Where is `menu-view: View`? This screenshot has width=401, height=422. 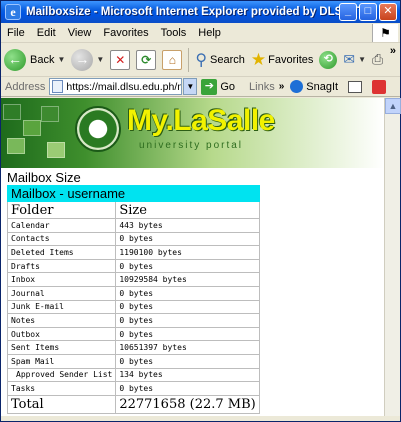
menu-view: View is located at coordinates (80, 33).